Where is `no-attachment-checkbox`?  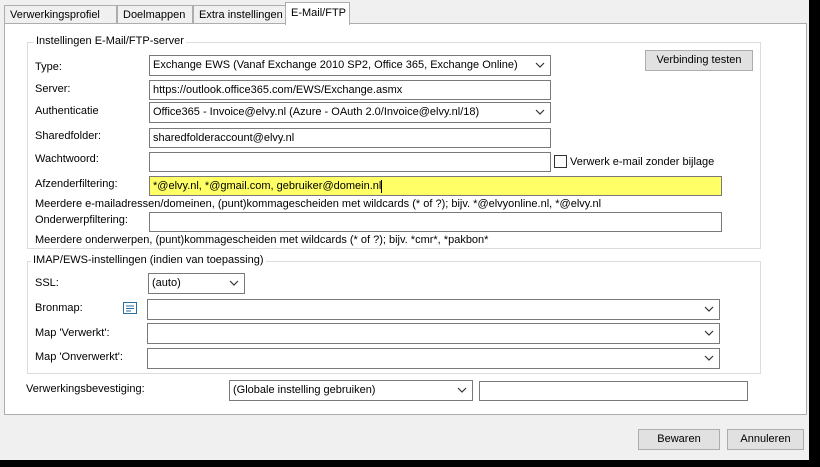 no-attachment-checkbox is located at coordinates (560, 161).